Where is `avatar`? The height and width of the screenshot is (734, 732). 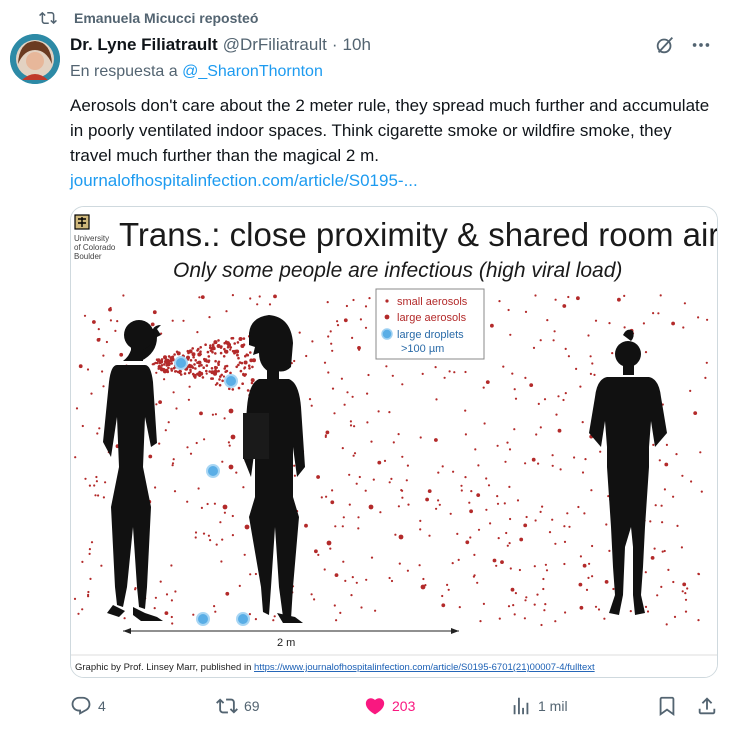
avatar is located at coordinates (35, 59).